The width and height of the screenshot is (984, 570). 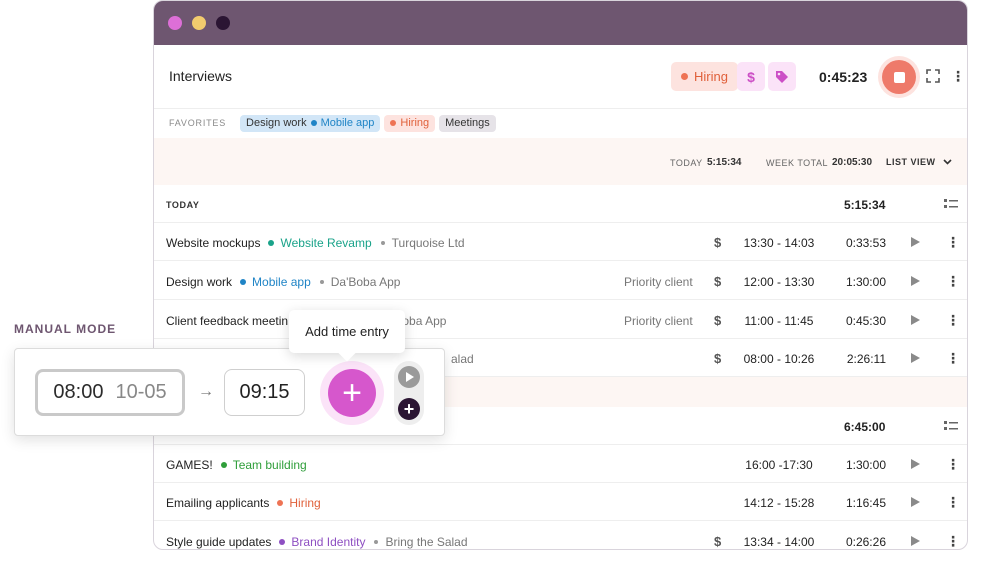 I want to click on timer-mode-button, so click(x=409, y=377).